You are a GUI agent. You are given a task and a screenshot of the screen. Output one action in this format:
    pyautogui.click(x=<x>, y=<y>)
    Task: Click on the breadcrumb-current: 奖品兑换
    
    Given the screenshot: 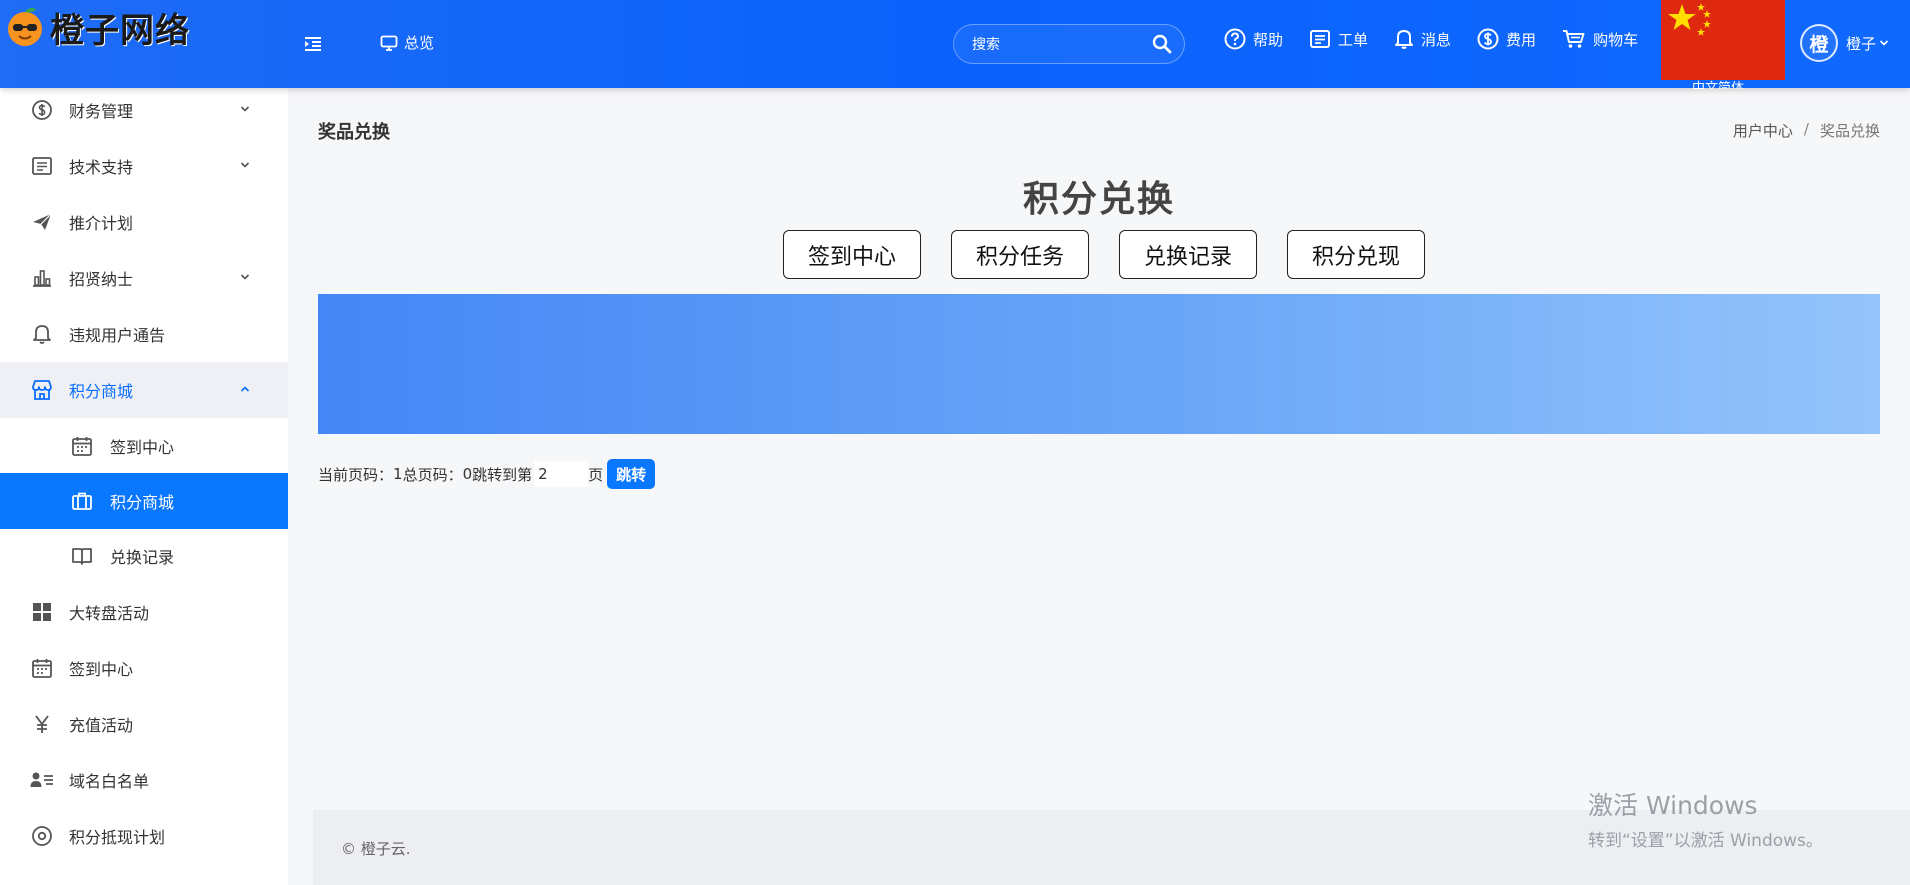 What is the action you would take?
    pyautogui.click(x=1849, y=131)
    